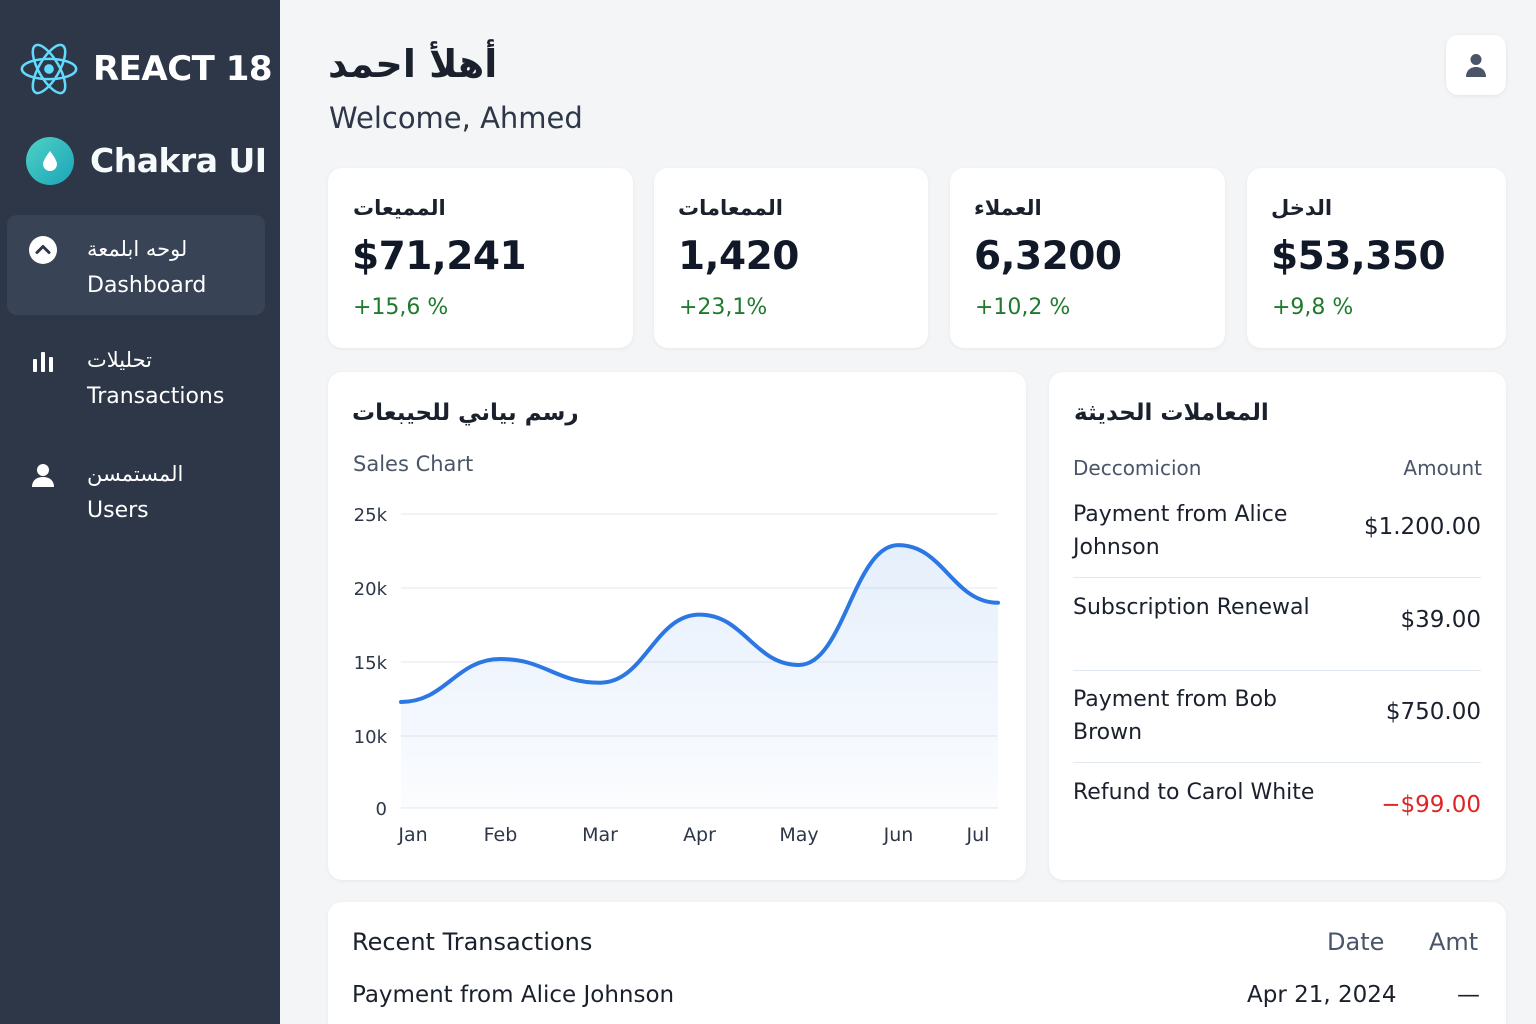 The image size is (1536, 1024). I want to click on x-tick-label: Jul, so click(978, 835).